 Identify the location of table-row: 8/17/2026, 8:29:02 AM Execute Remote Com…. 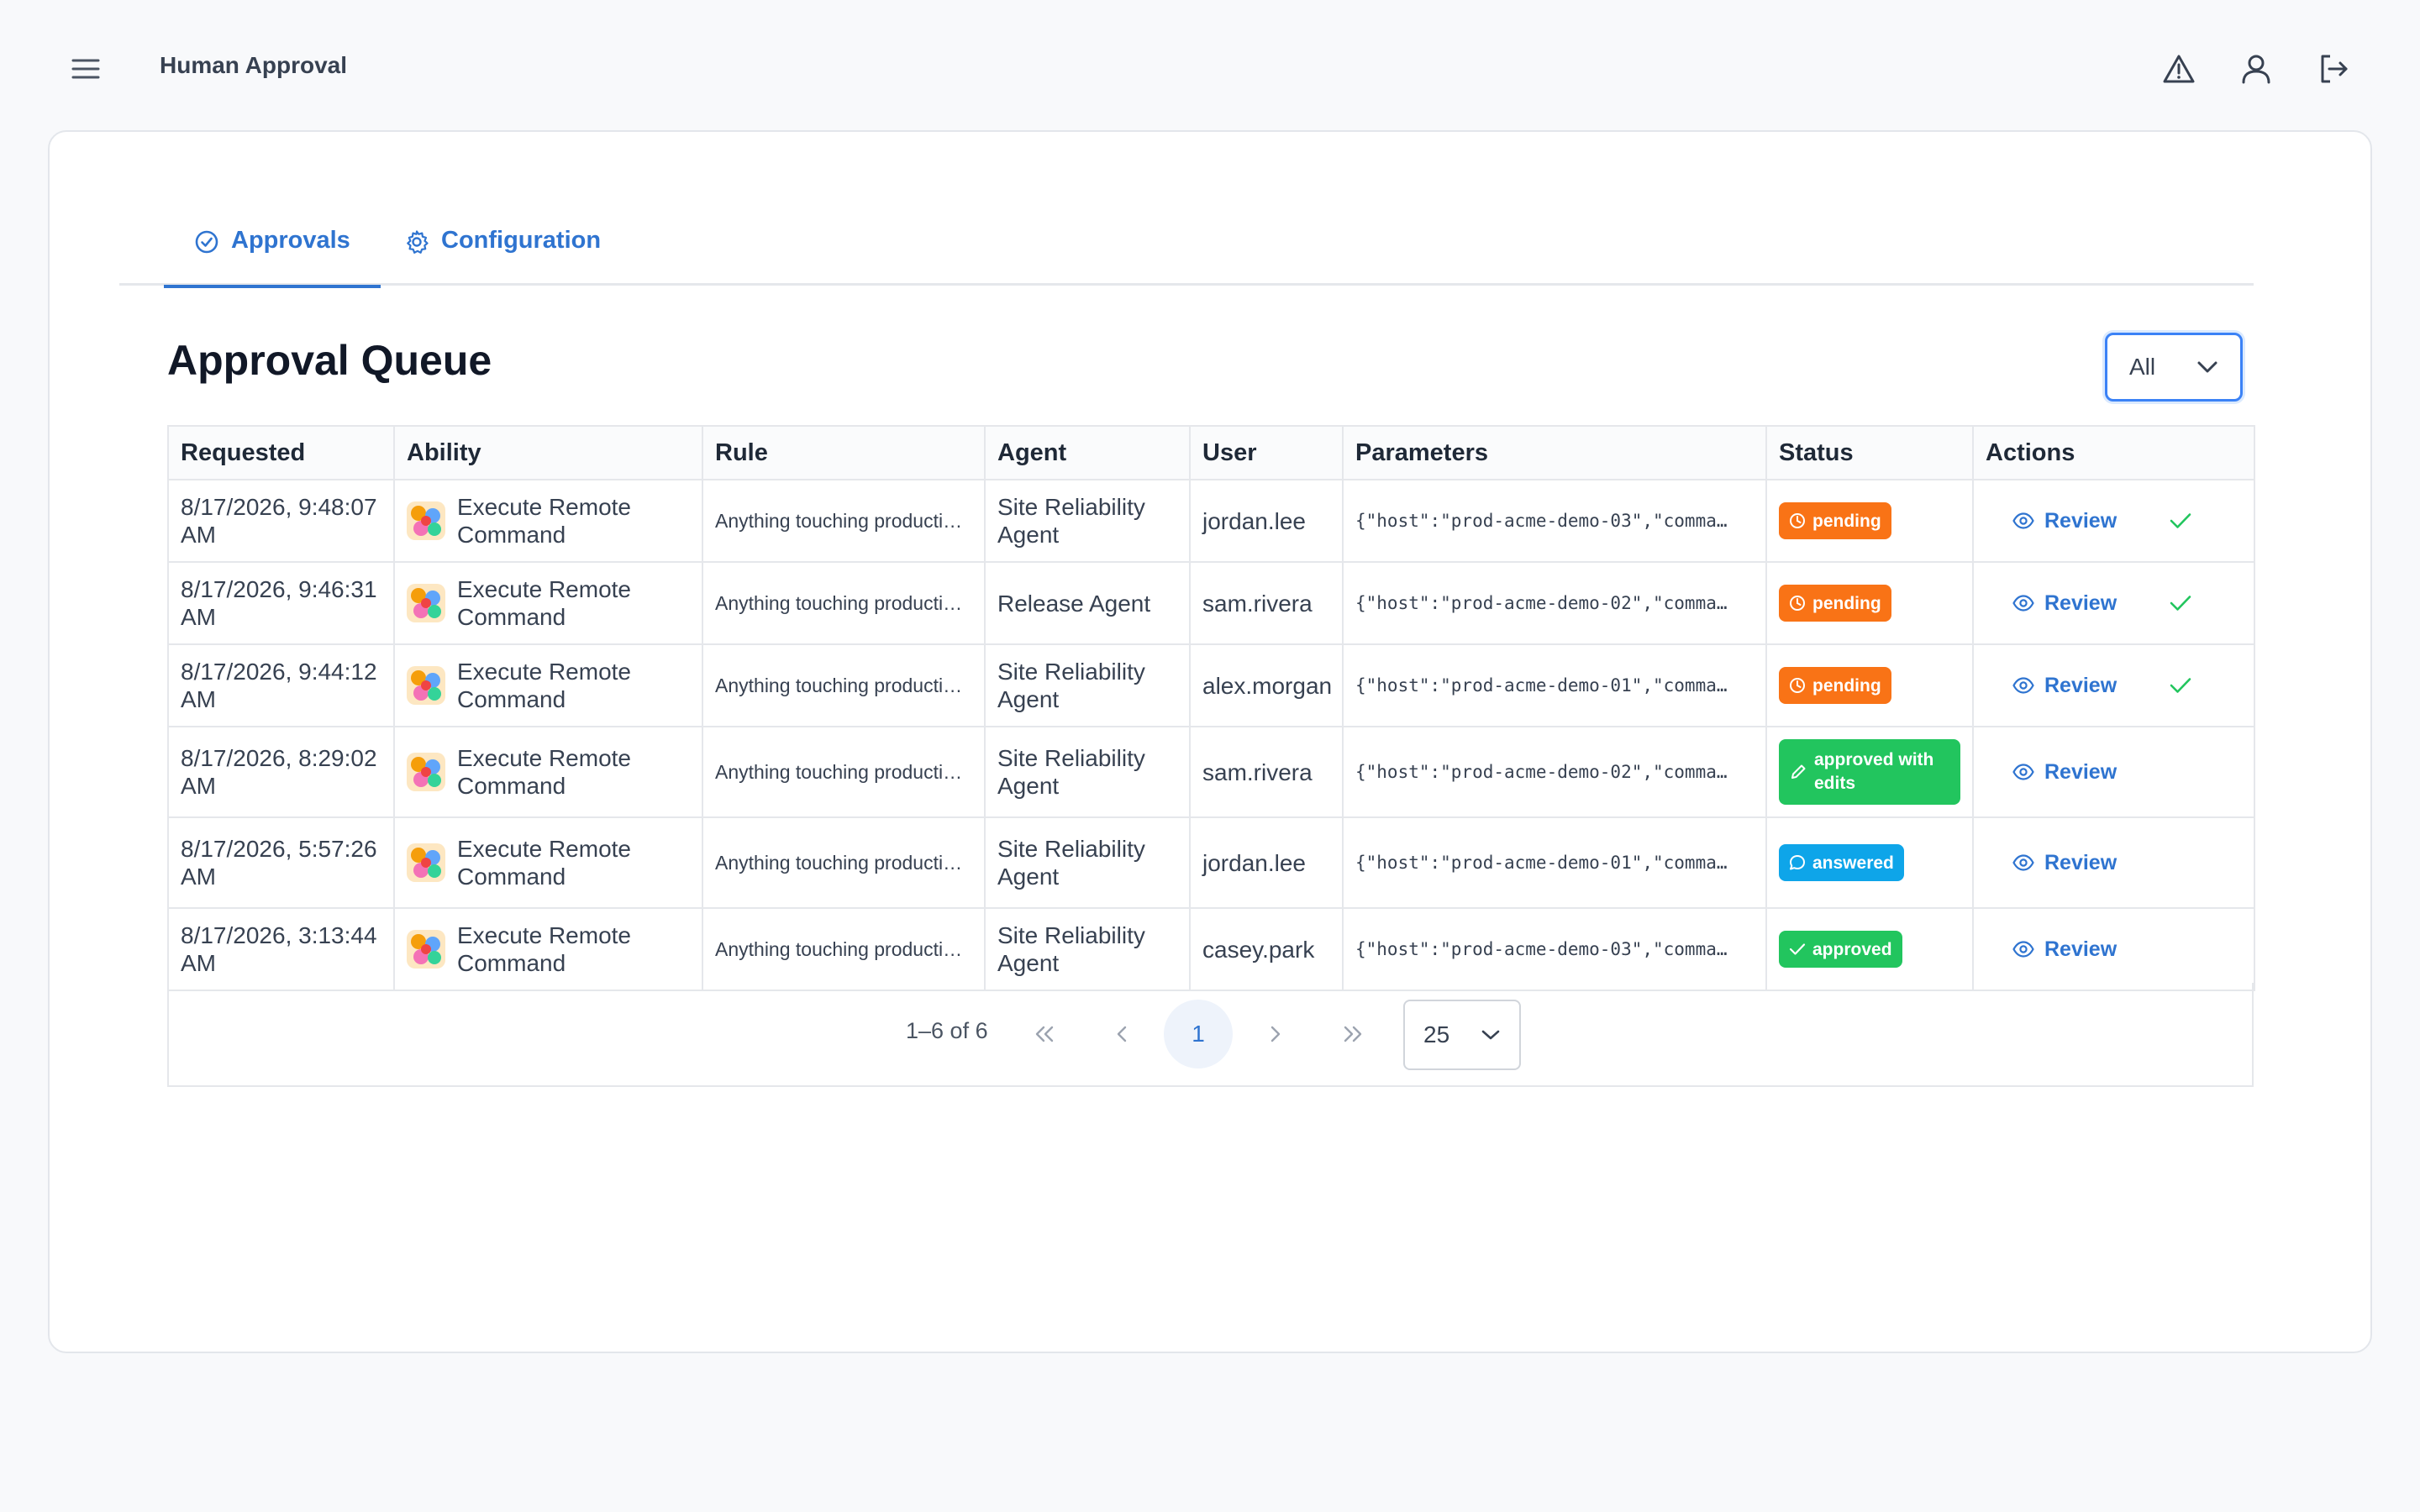
(1211, 772).